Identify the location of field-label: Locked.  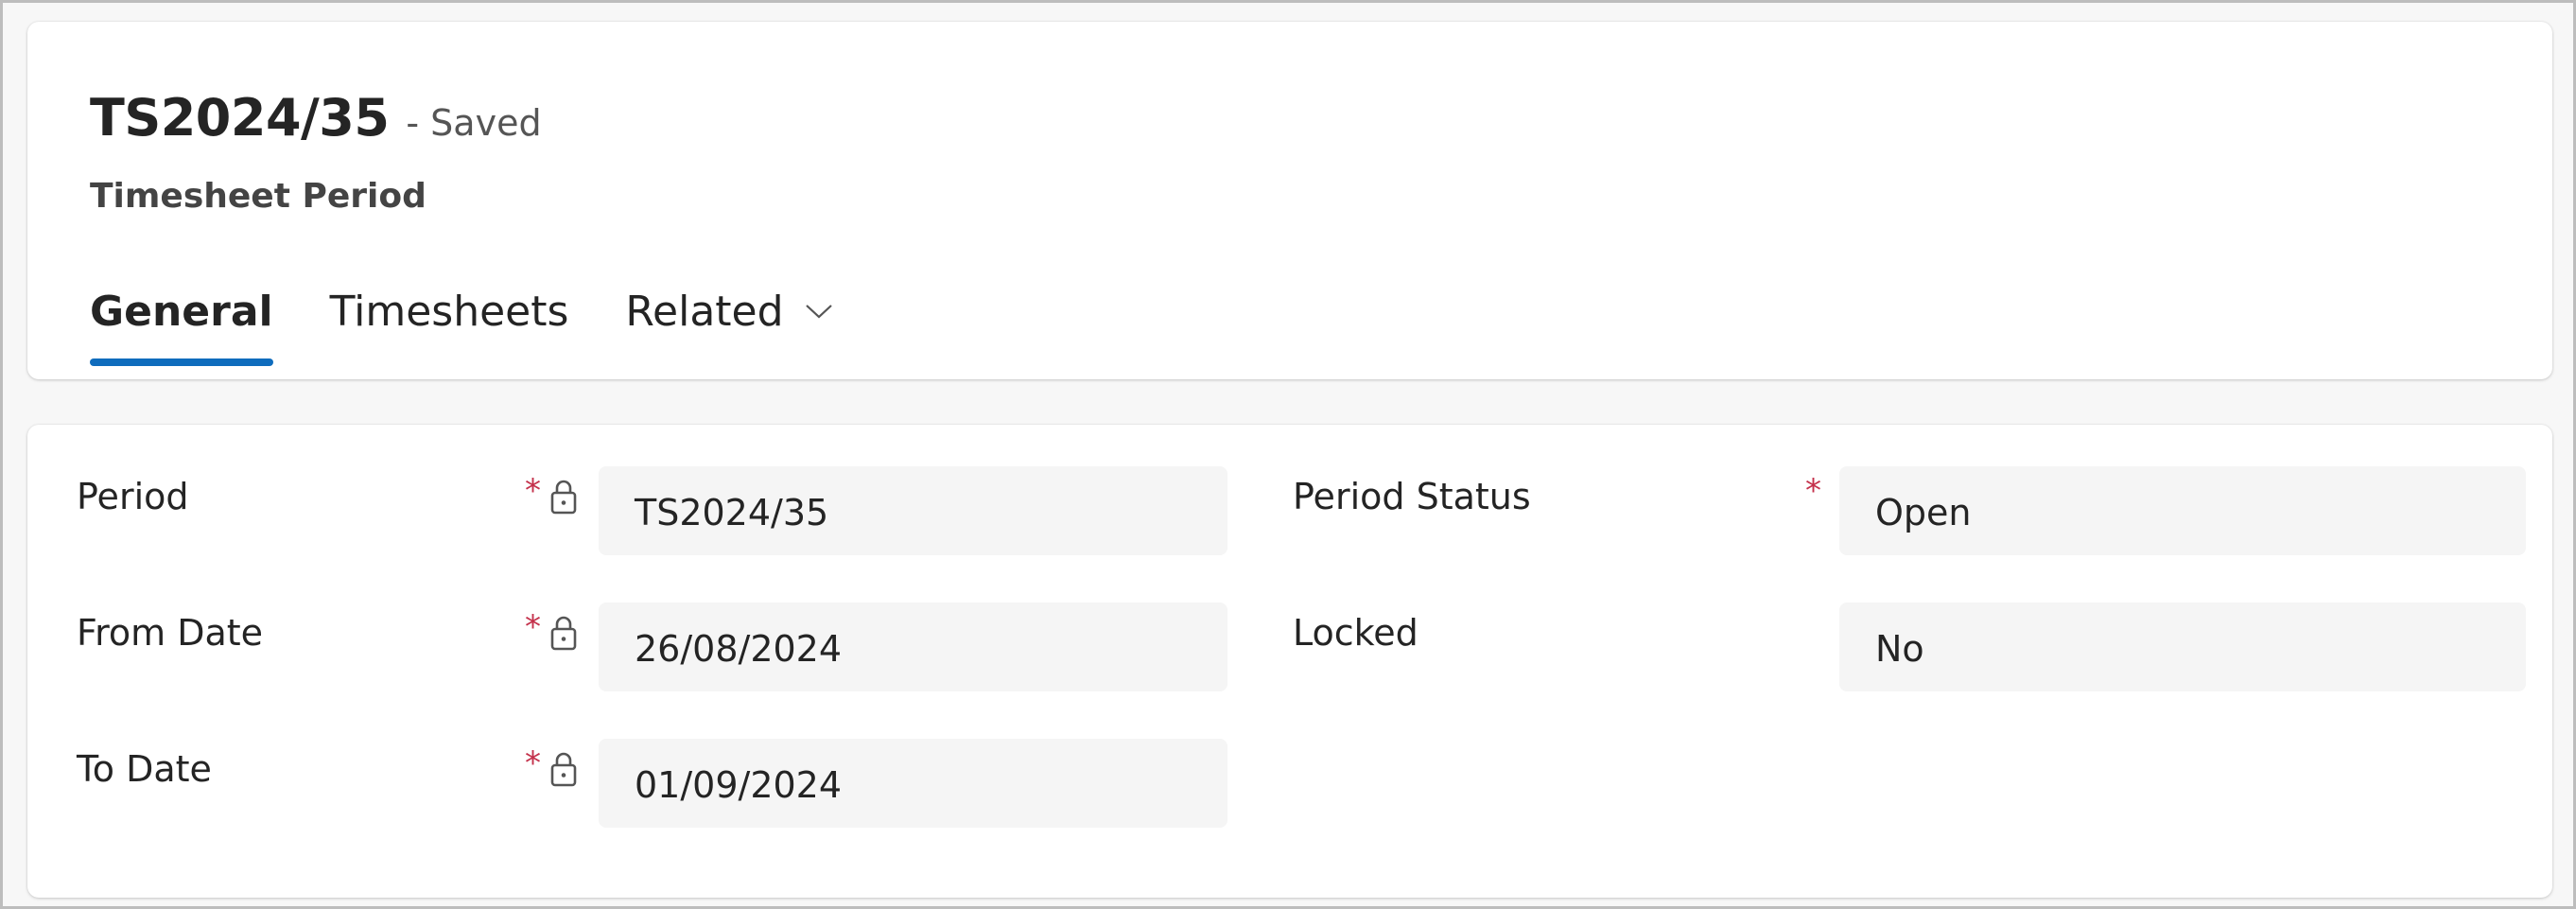
(1356, 633).